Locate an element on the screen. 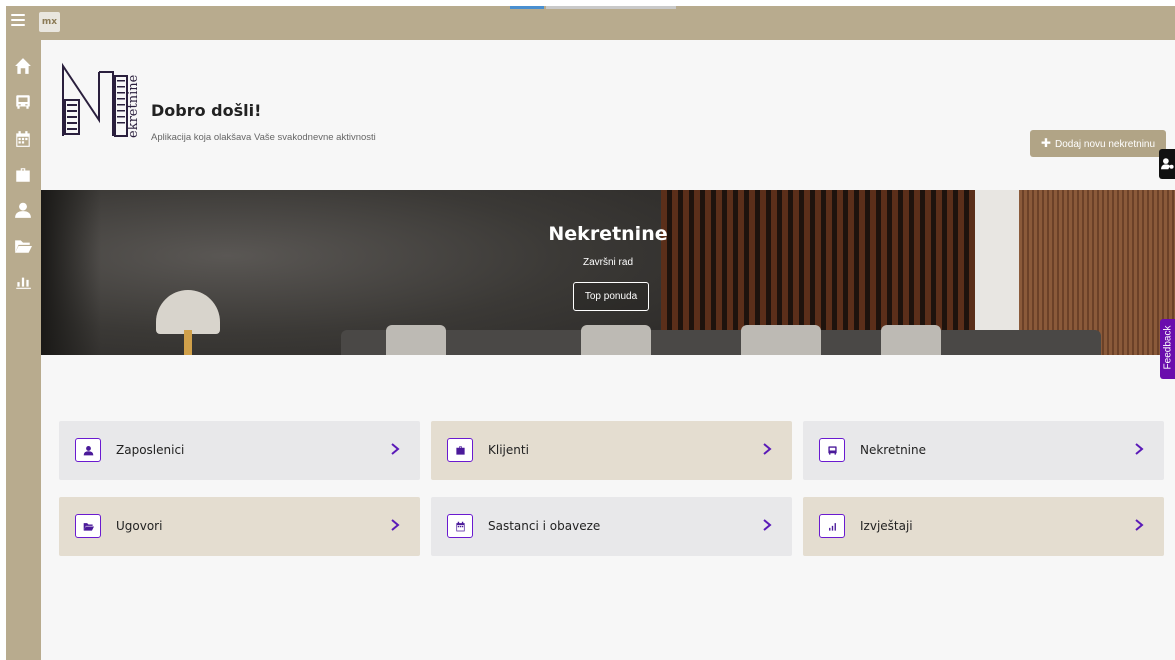 This screenshot has height=660, width=1175. add-property-label: Dodaj novu nekretninu is located at coordinates (1105, 144).